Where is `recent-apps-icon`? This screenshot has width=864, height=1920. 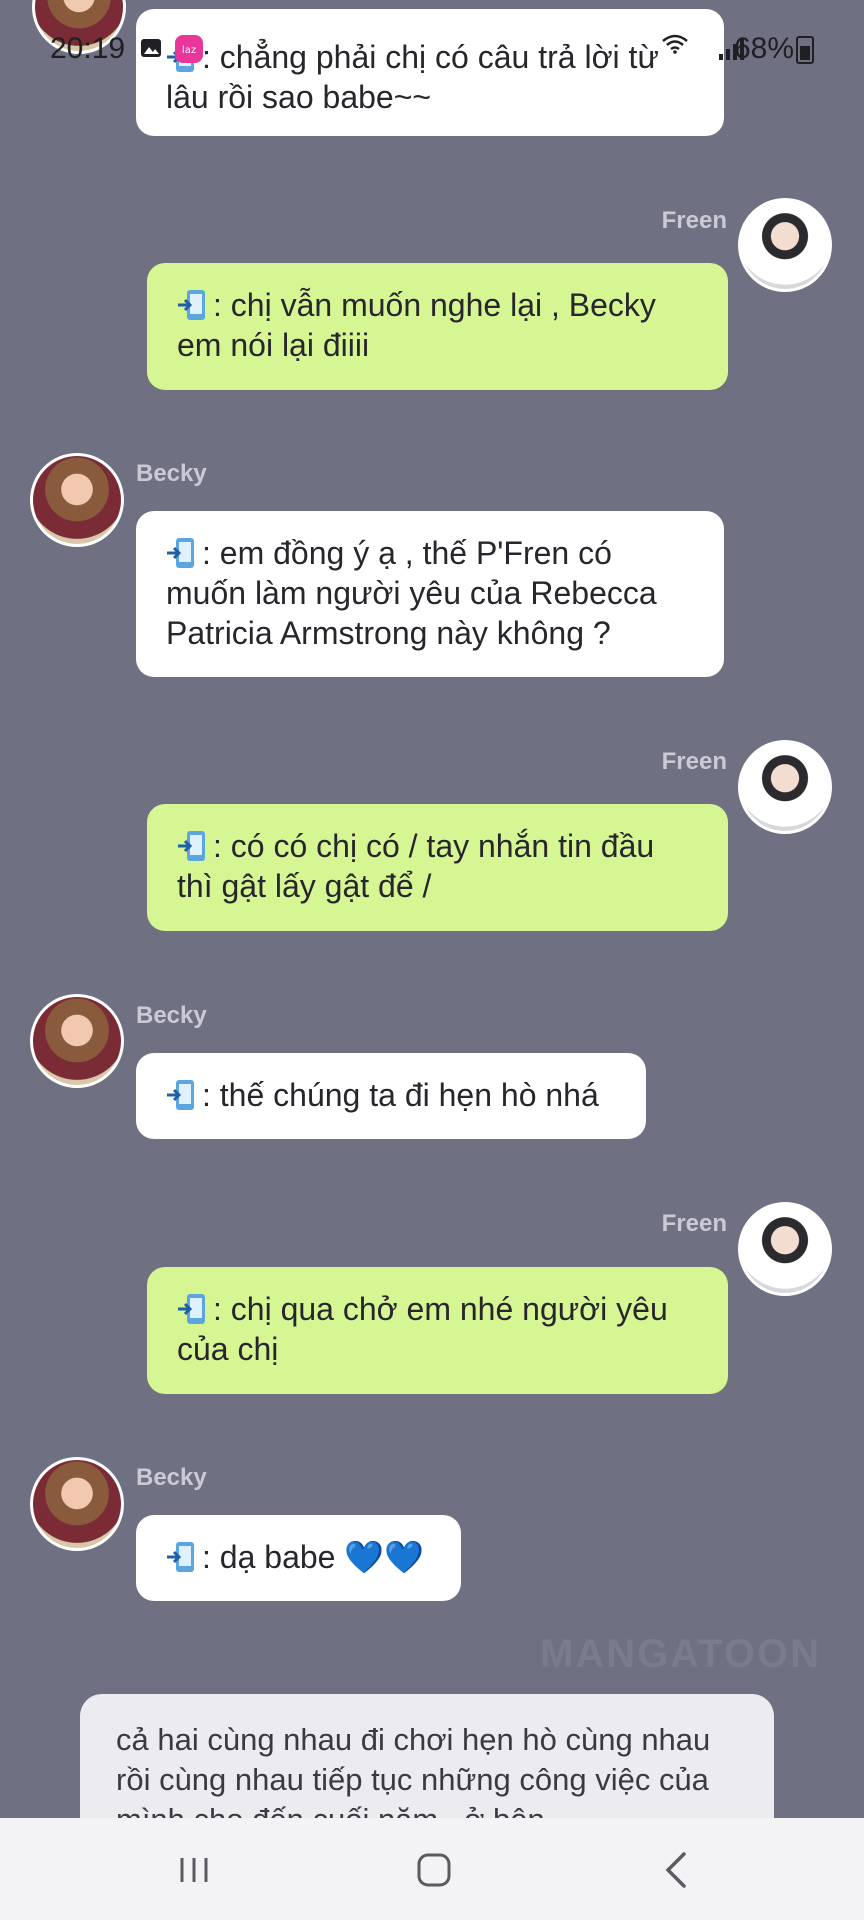
recent-apps-icon is located at coordinates (194, 1870).